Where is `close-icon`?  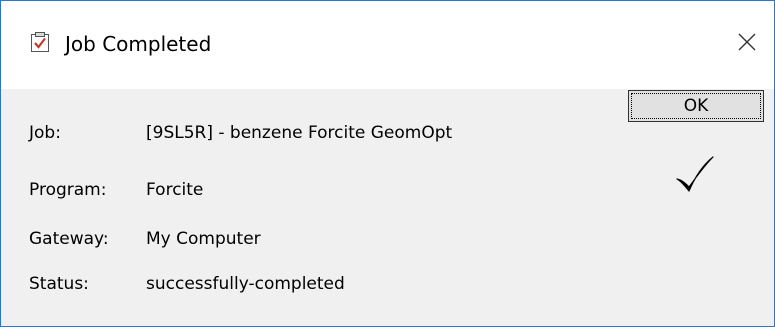
close-icon is located at coordinates (747, 44).